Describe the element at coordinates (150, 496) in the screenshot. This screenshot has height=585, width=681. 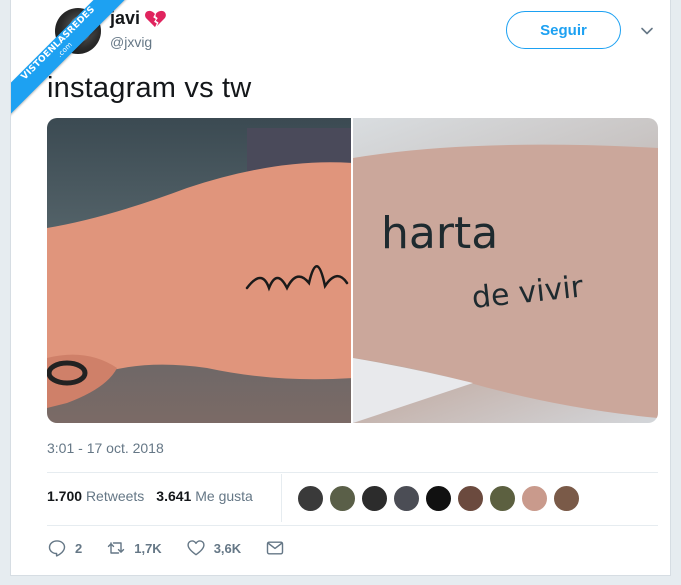
I see `tweet-stats: 1.700 Retweets 3.641 Me gusta` at that location.